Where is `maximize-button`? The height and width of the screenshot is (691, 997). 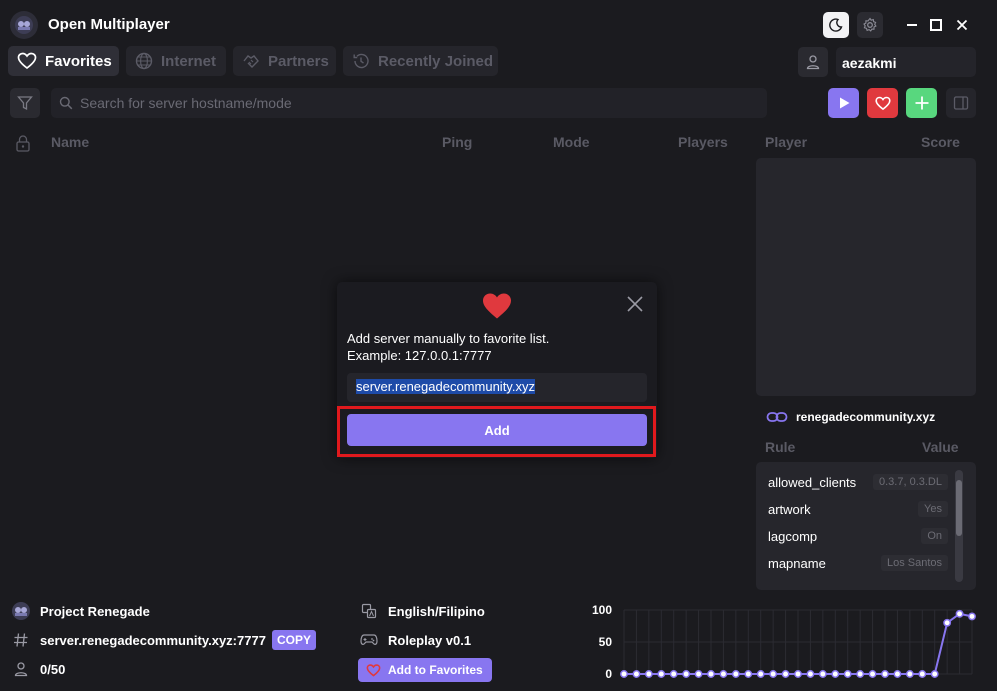 maximize-button is located at coordinates (936, 25).